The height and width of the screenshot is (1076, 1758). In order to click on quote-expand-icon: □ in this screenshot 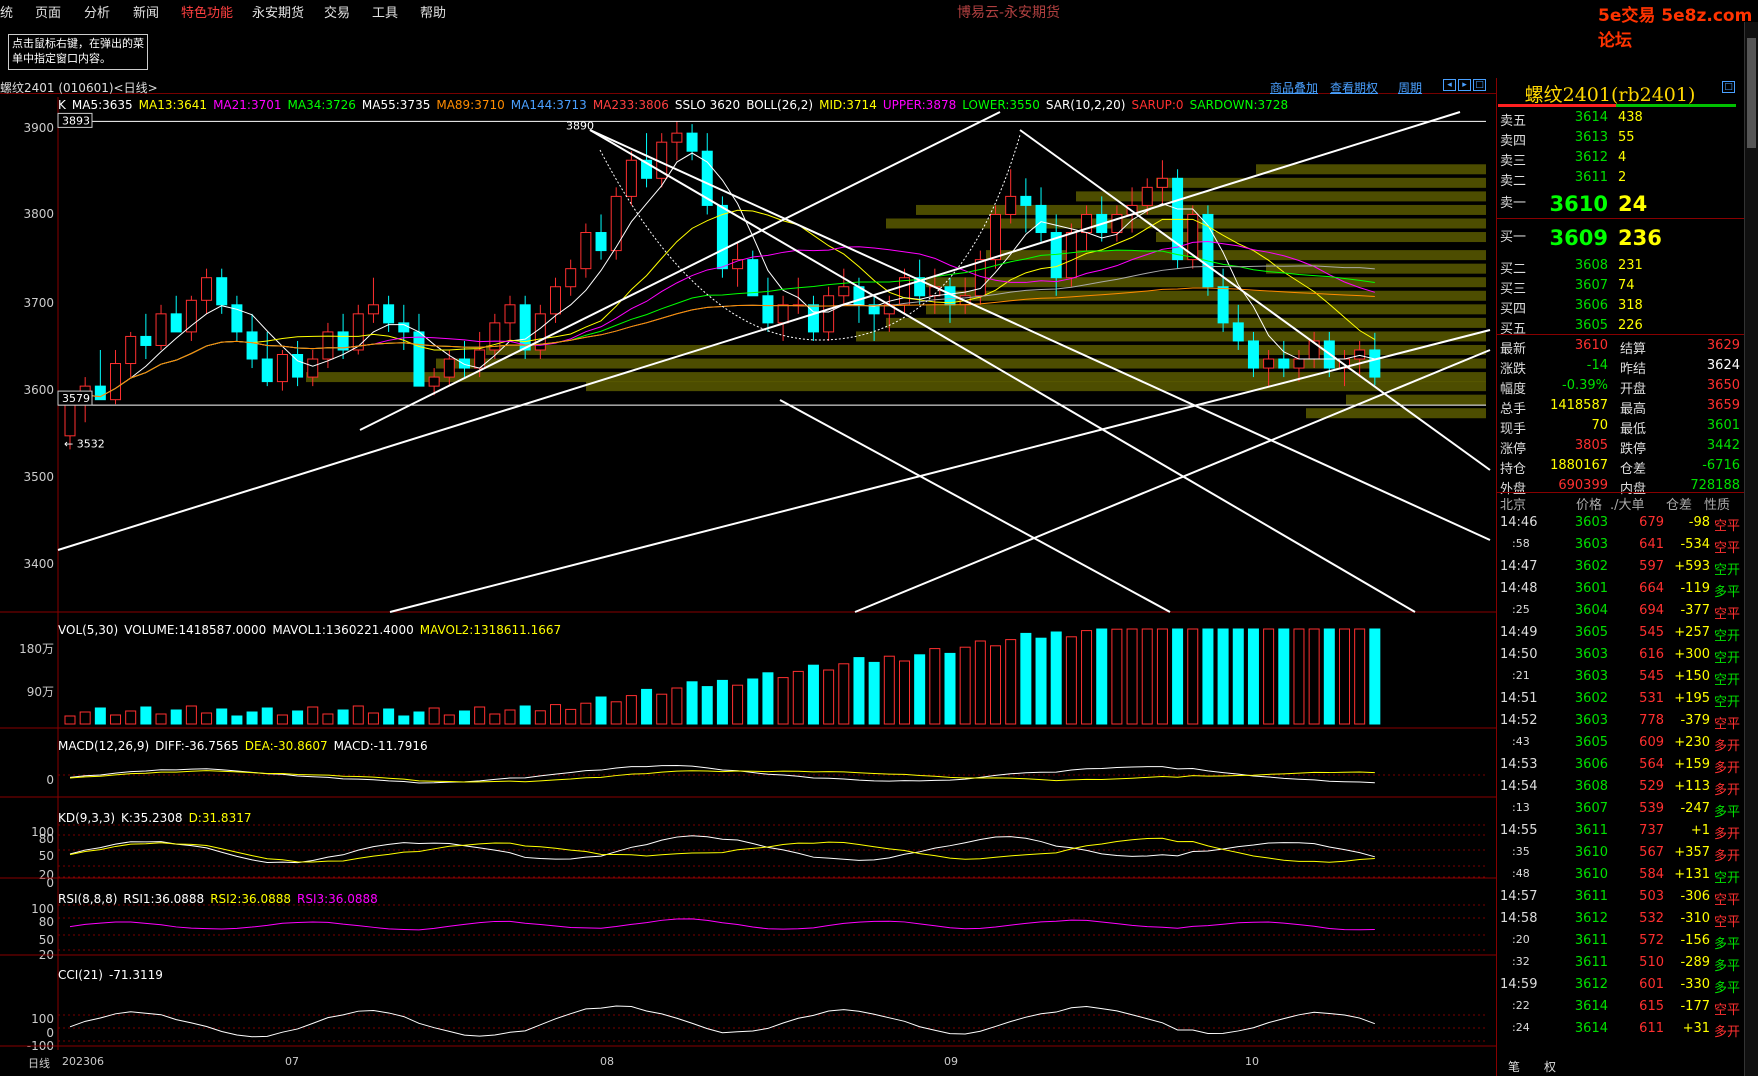, I will do `click(1728, 87)`.